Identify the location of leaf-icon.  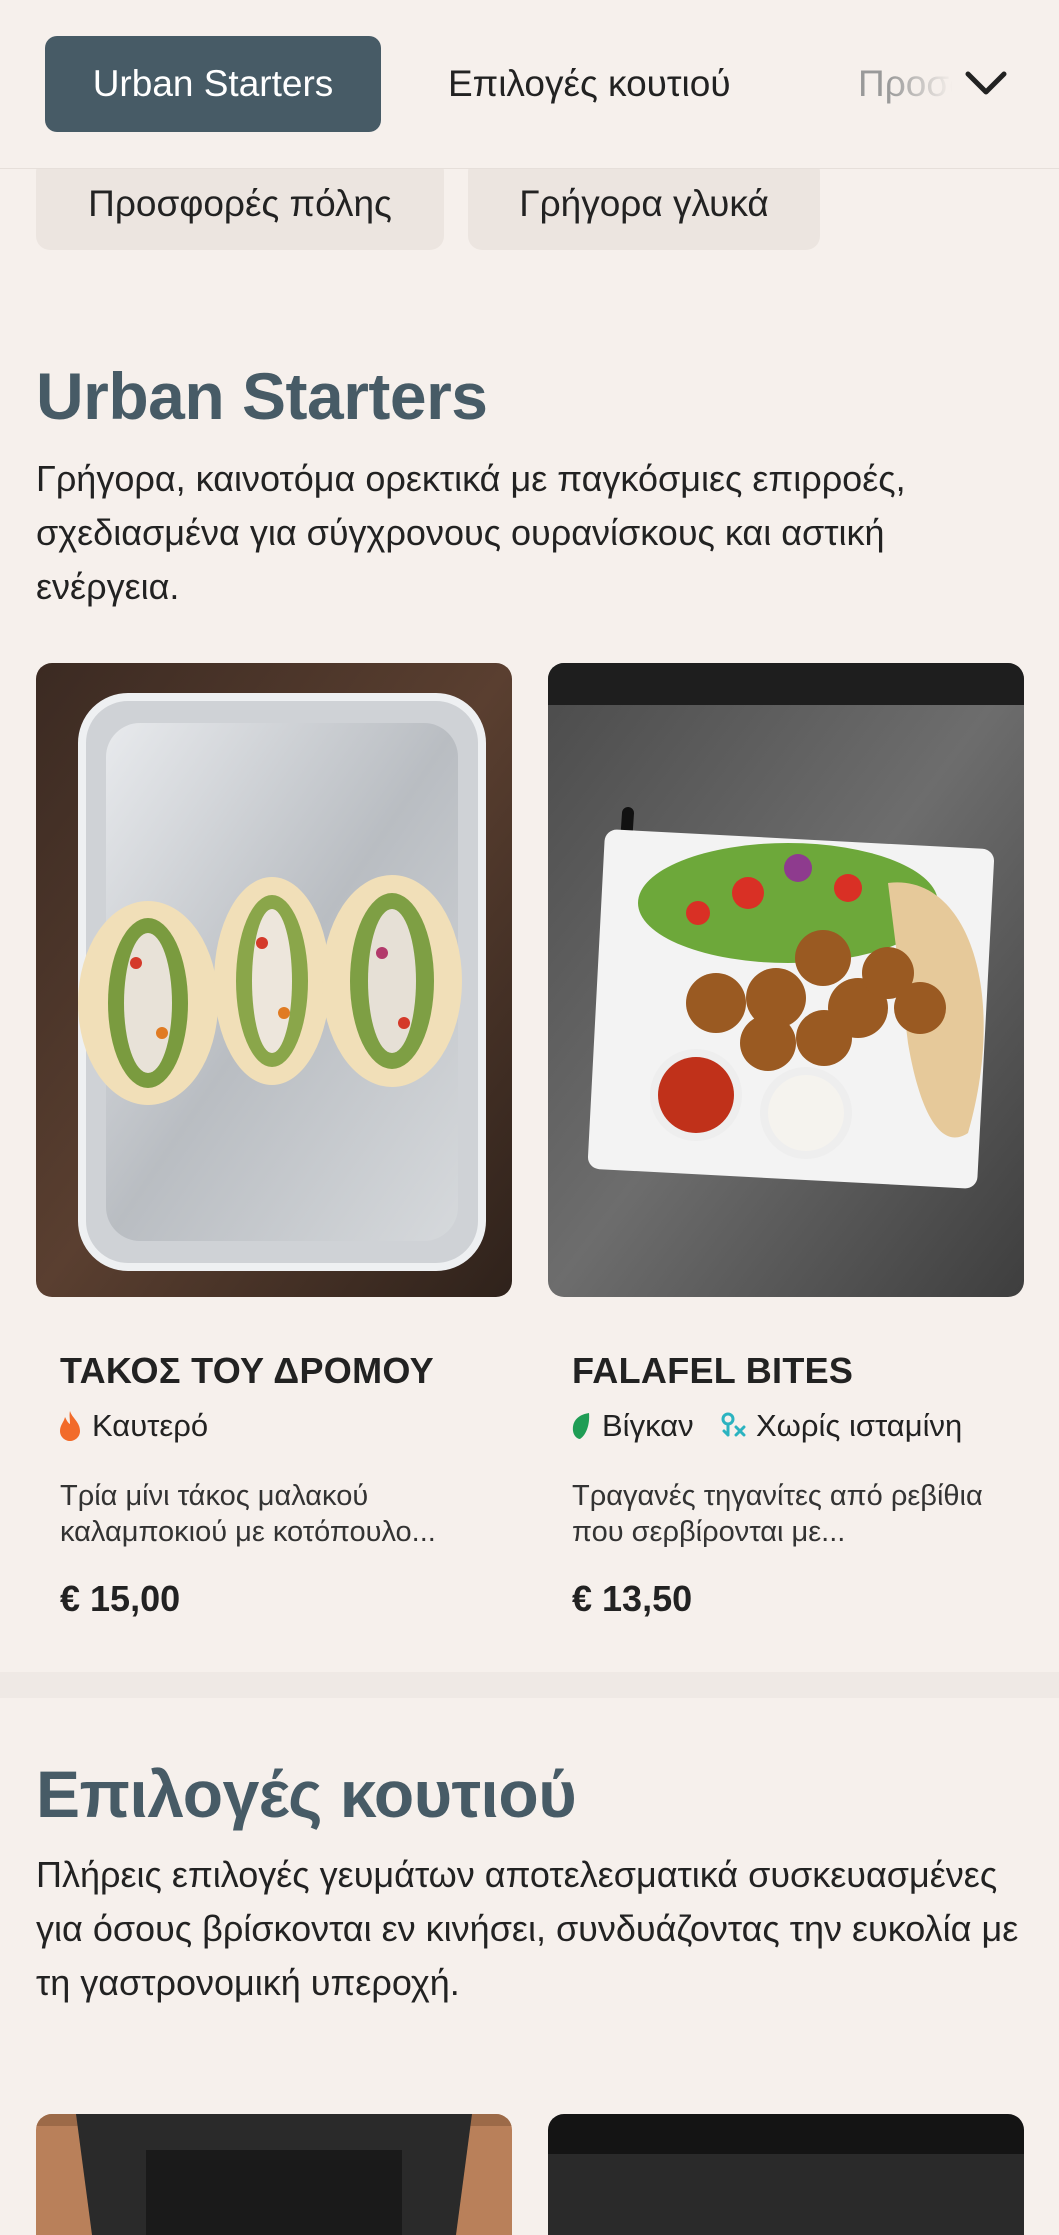
(581, 1426).